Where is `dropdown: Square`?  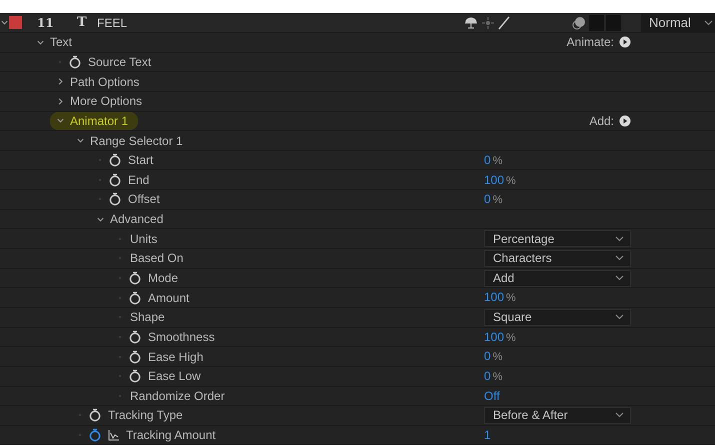 dropdown: Square is located at coordinates (557, 317).